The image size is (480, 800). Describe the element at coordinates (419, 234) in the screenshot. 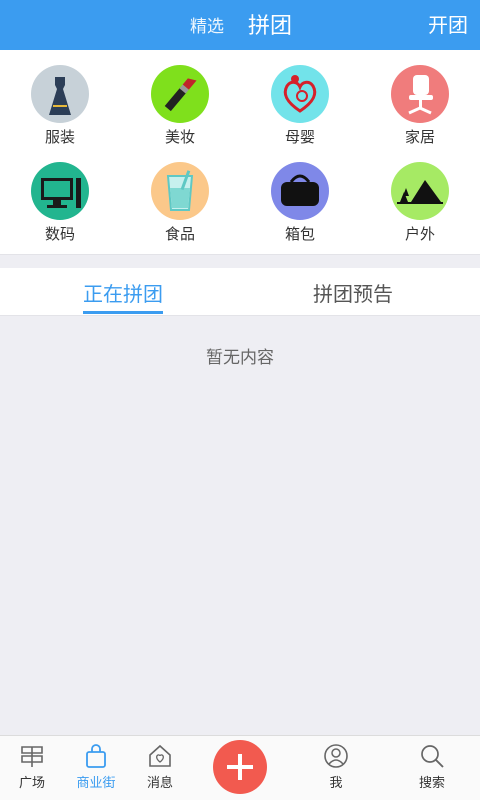

I see `category-label: 户外` at that location.